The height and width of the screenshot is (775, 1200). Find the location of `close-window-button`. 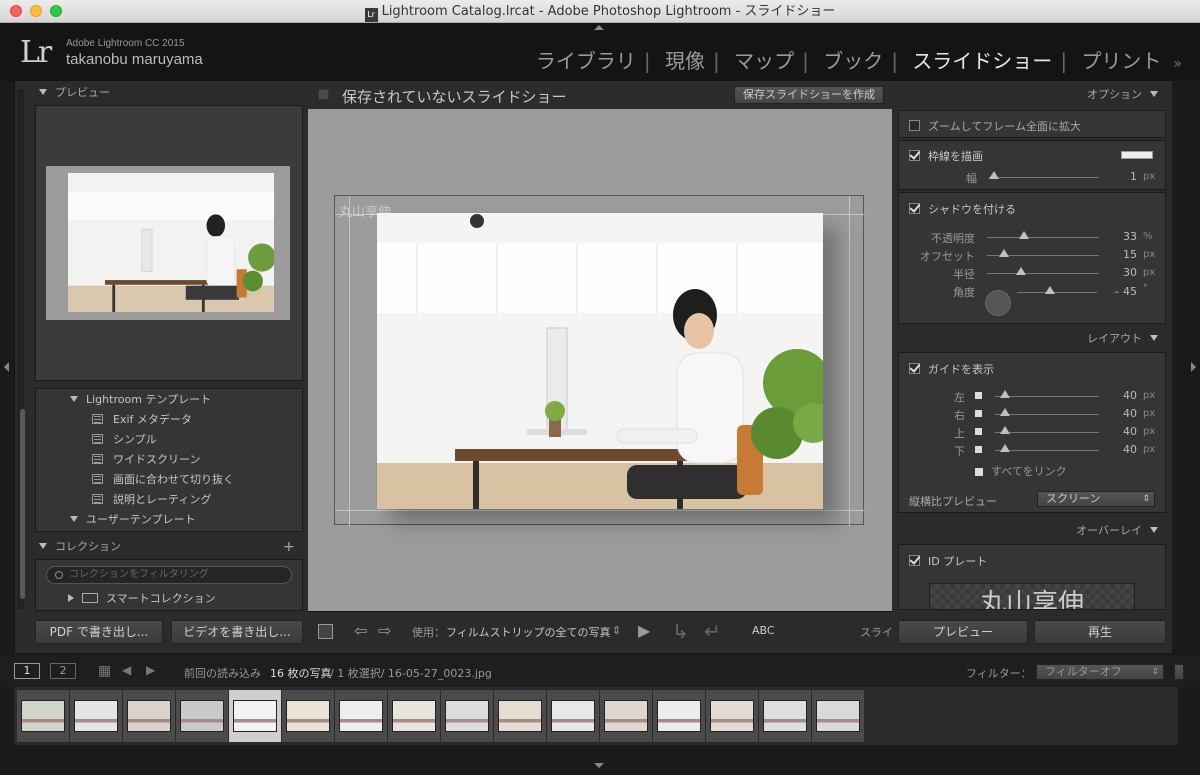

close-window-button is located at coordinates (16, 11).